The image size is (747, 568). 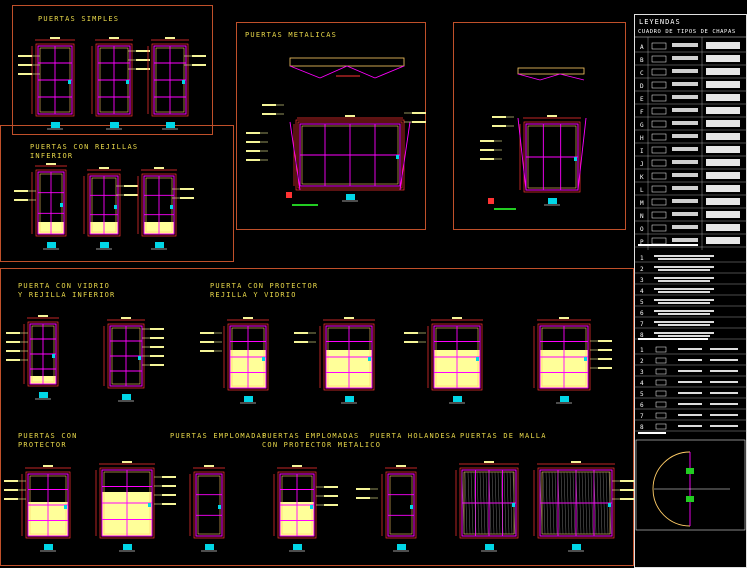 What do you see at coordinates (642, 335) in the screenshot?
I see `legend-number: 8` at bounding box center [642, 335].